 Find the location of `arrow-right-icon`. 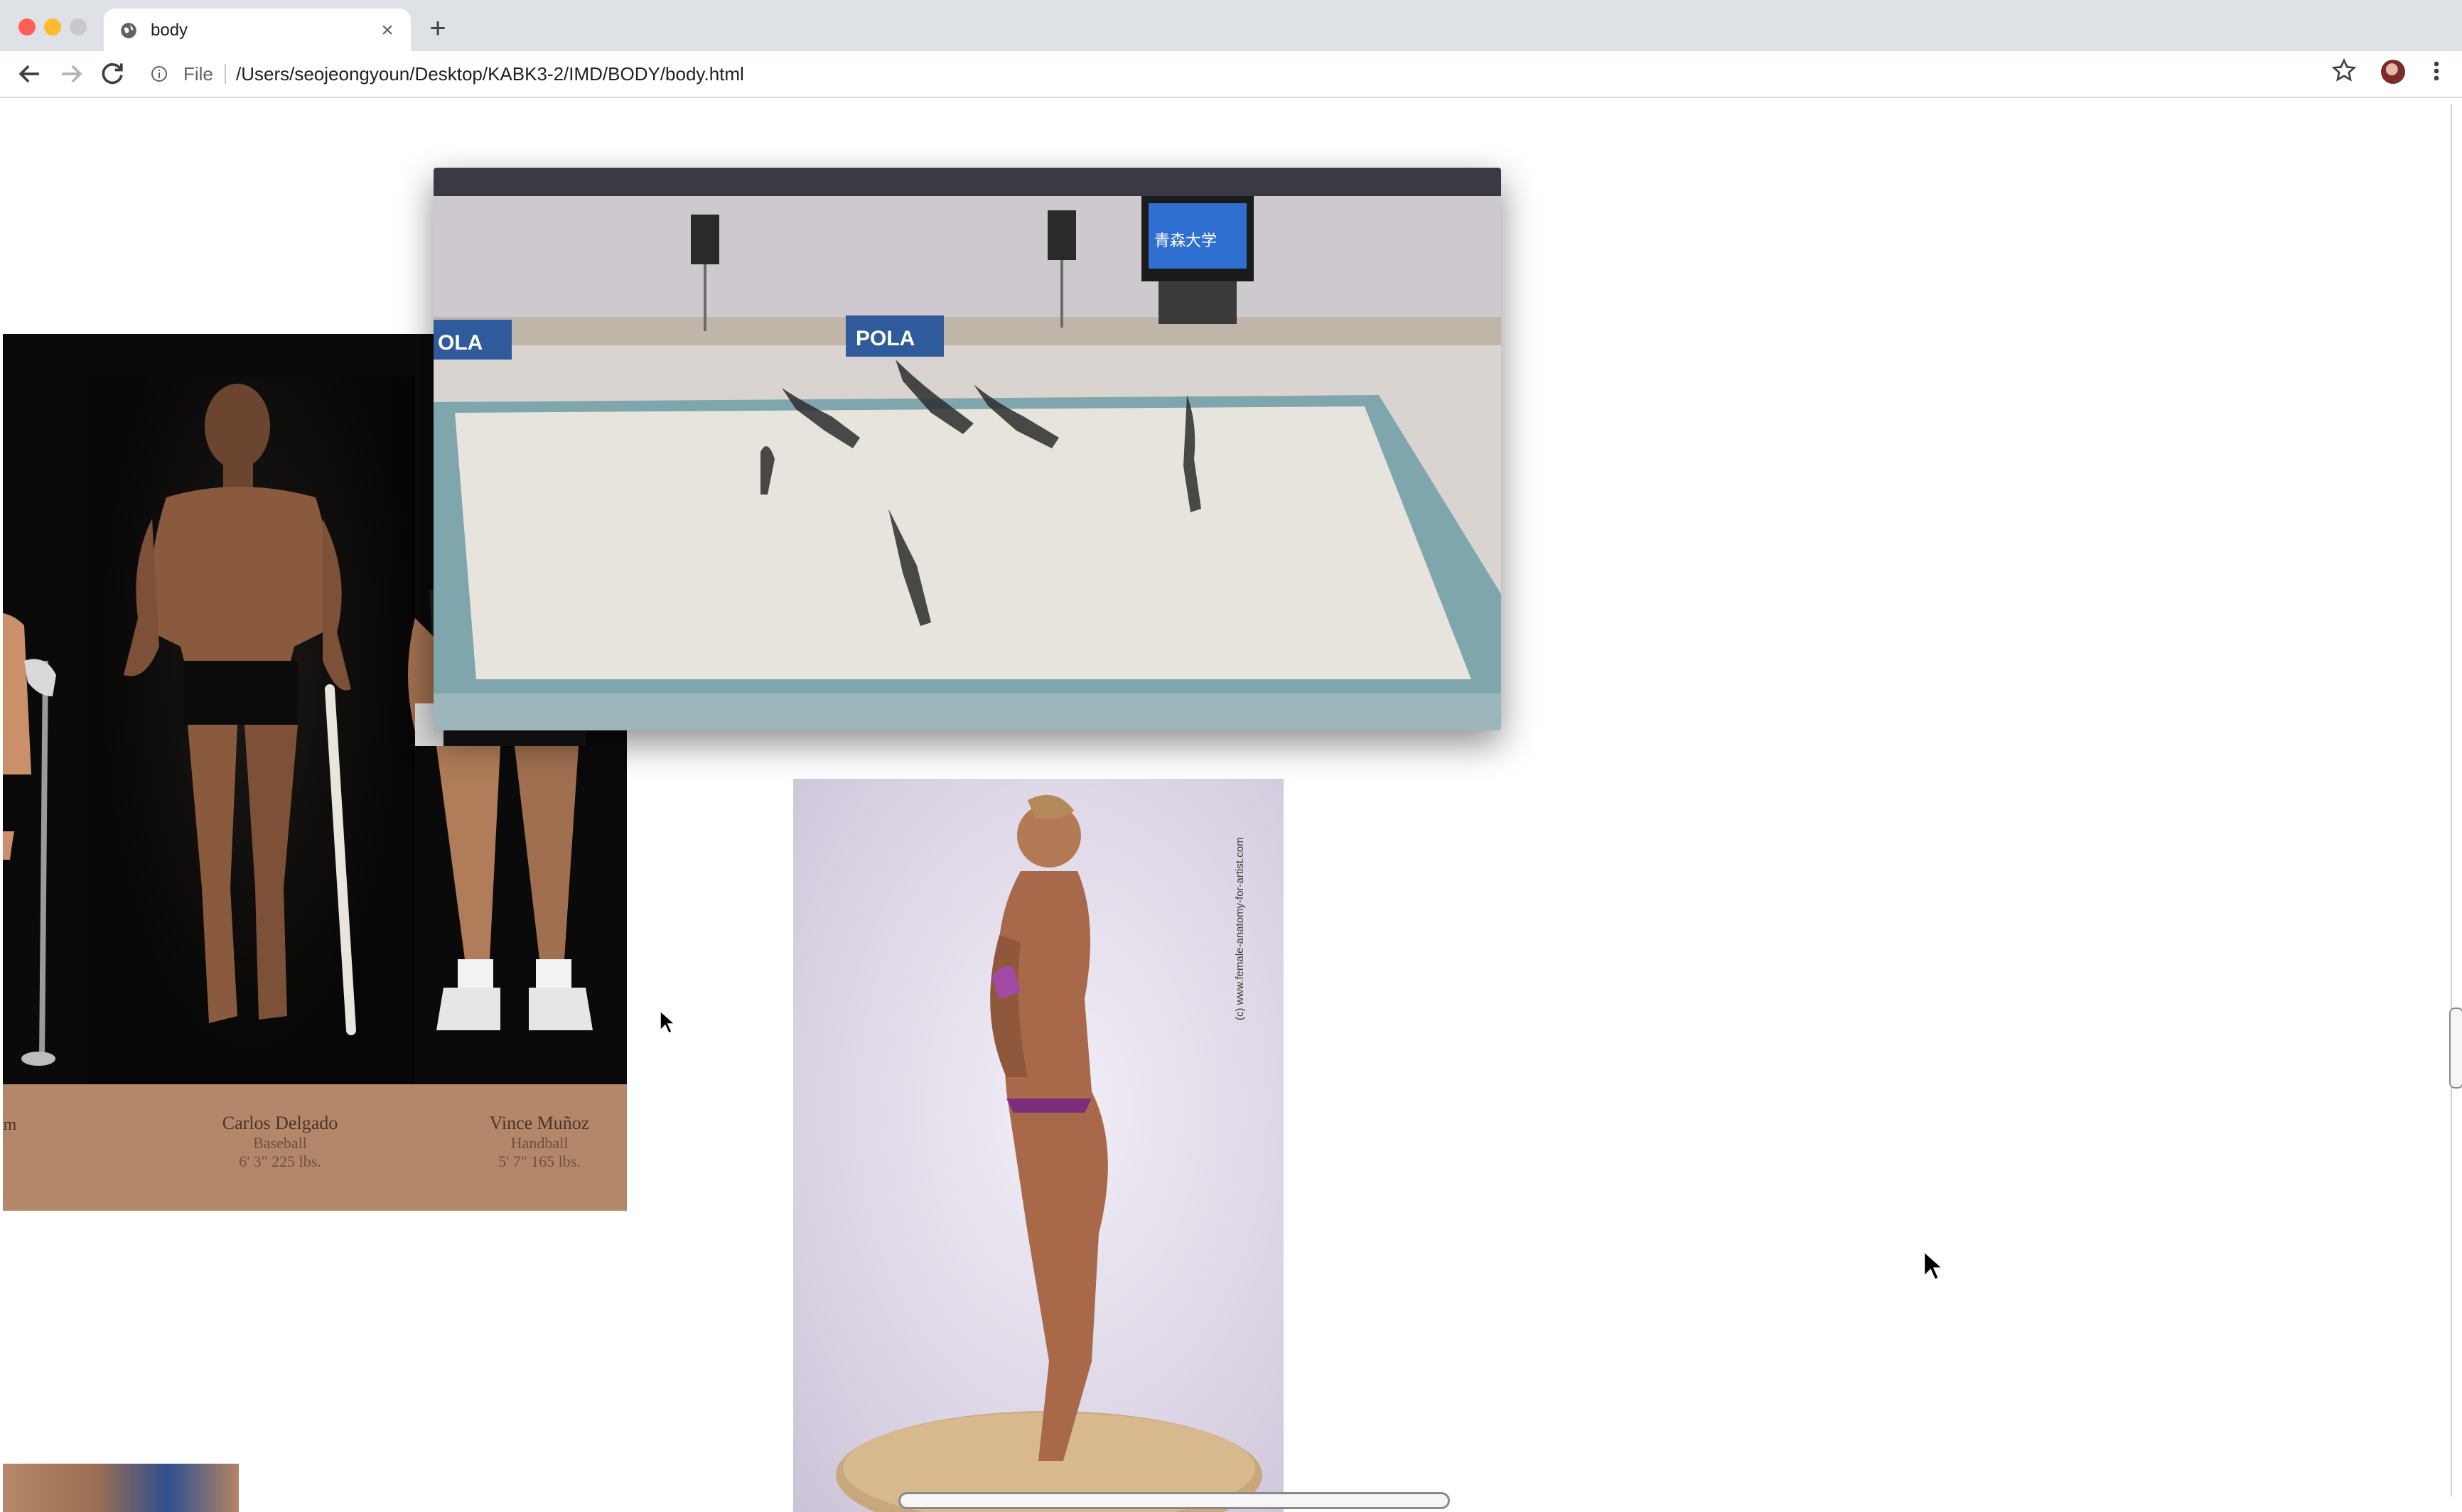

arrow-right-icon is located at coordinates (72, 74).